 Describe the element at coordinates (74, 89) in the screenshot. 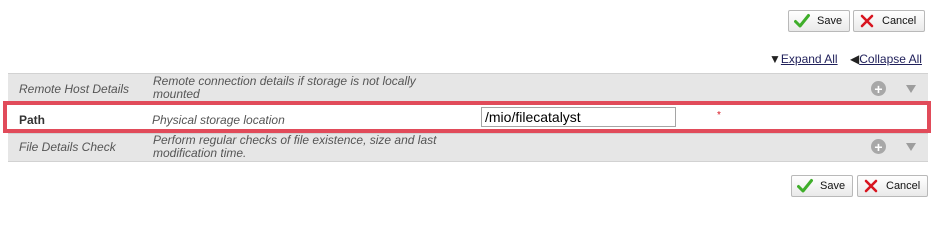

I see `row-name: Remote Host Details` at that location.